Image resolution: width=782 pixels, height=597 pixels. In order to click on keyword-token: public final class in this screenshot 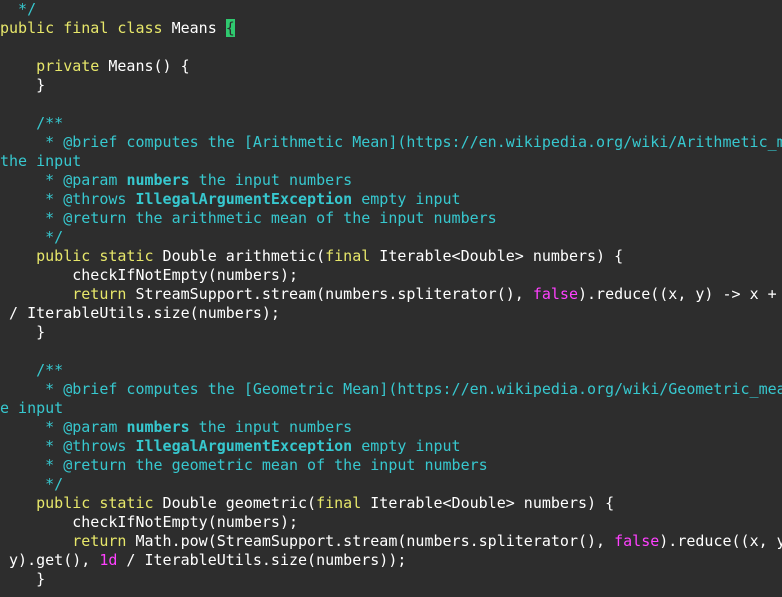, I will do `click(81, 28)`.